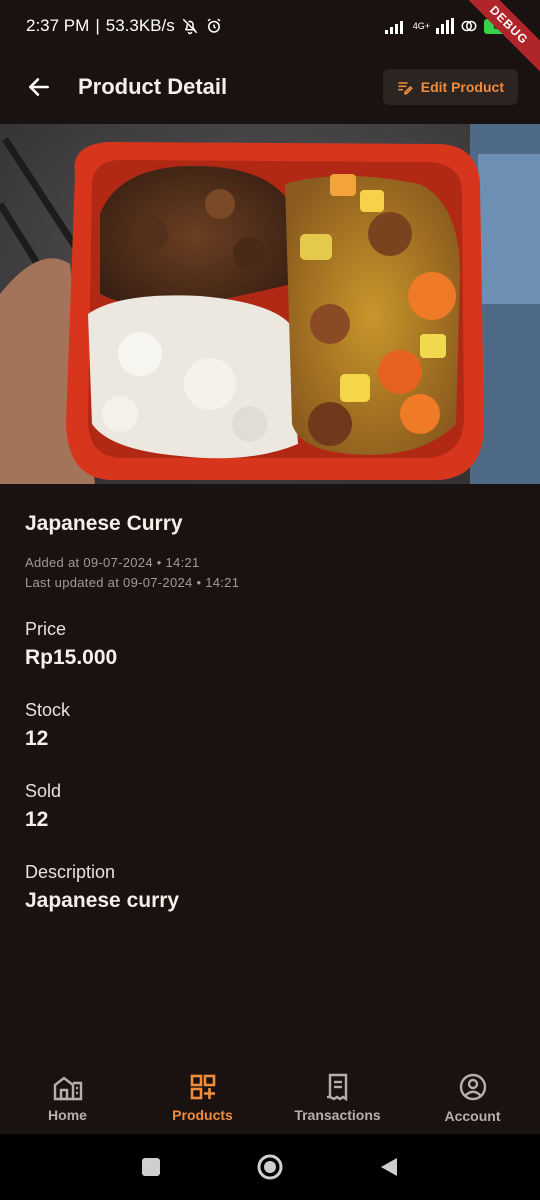  What do you see at coordinates (48, 710) in the screenshot?
I see `stock-label: Stock` at bounding box center [48, 710].